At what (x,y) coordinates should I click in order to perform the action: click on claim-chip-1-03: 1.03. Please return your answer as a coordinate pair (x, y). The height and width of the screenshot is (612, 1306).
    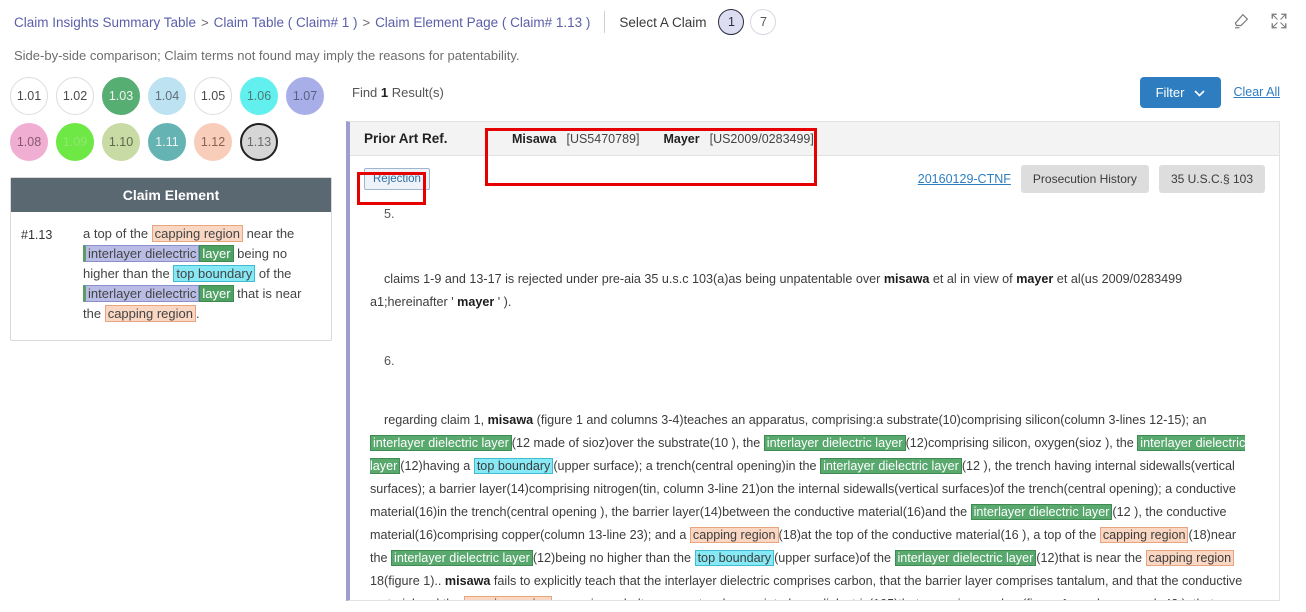
    Looking at the image, I should click on (121, 96).